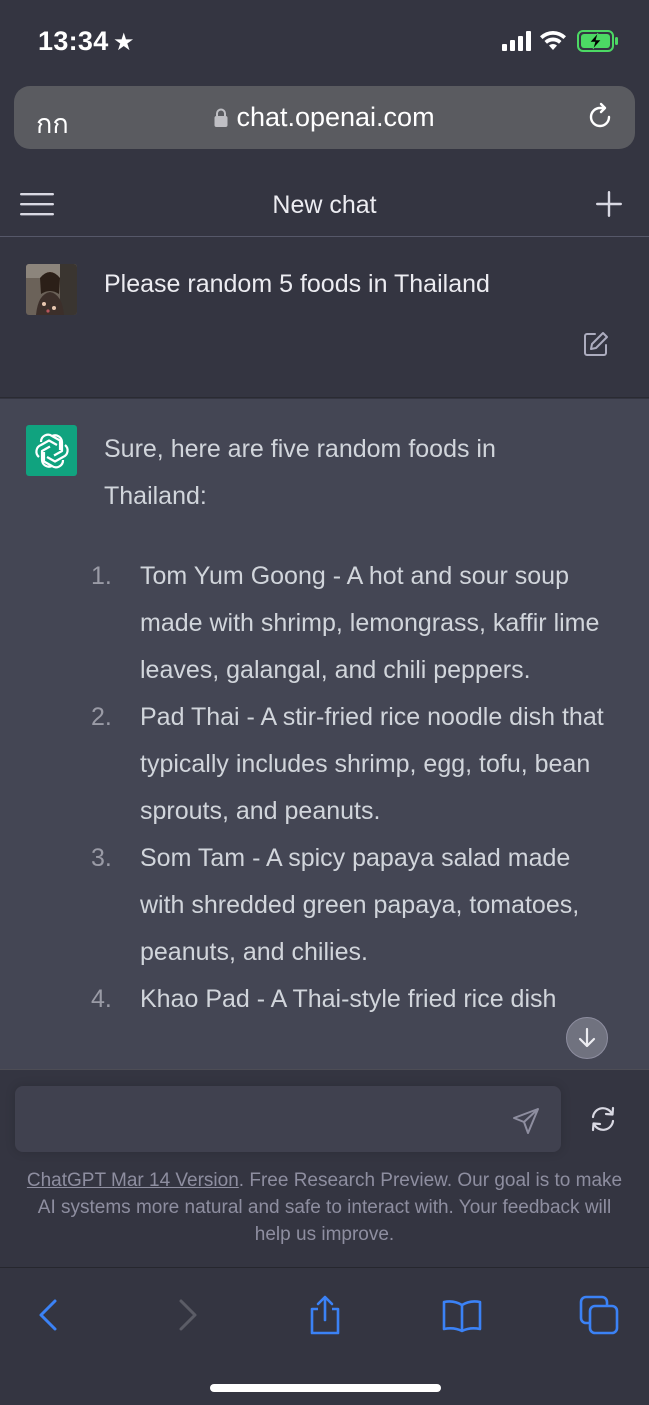 The height and width of the screenshot is (1405, 649). I want to click on share-icon, so click(325, 1315).